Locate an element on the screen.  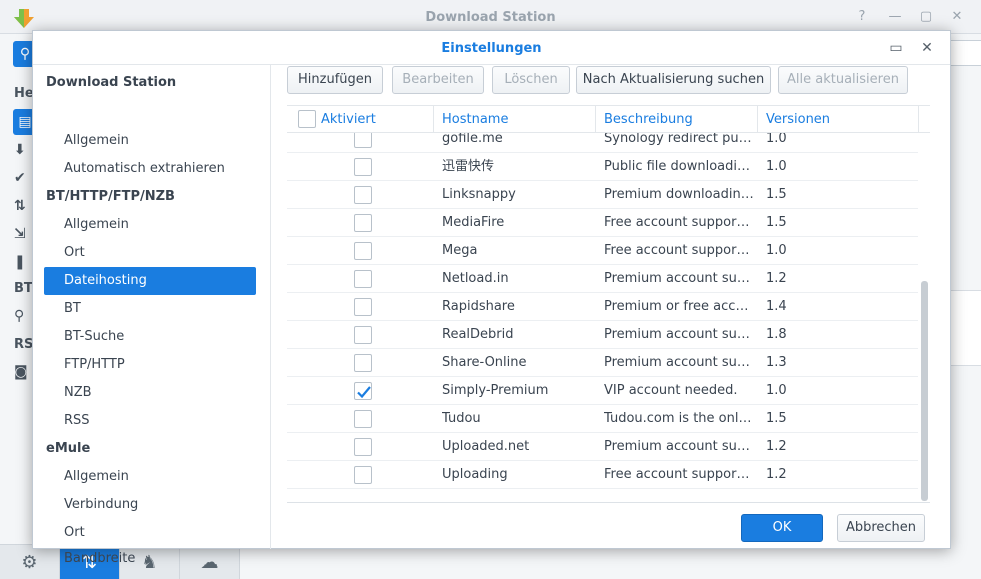
nav-item-dateihosting: Dateihosting is located at coordinates (150, 281).